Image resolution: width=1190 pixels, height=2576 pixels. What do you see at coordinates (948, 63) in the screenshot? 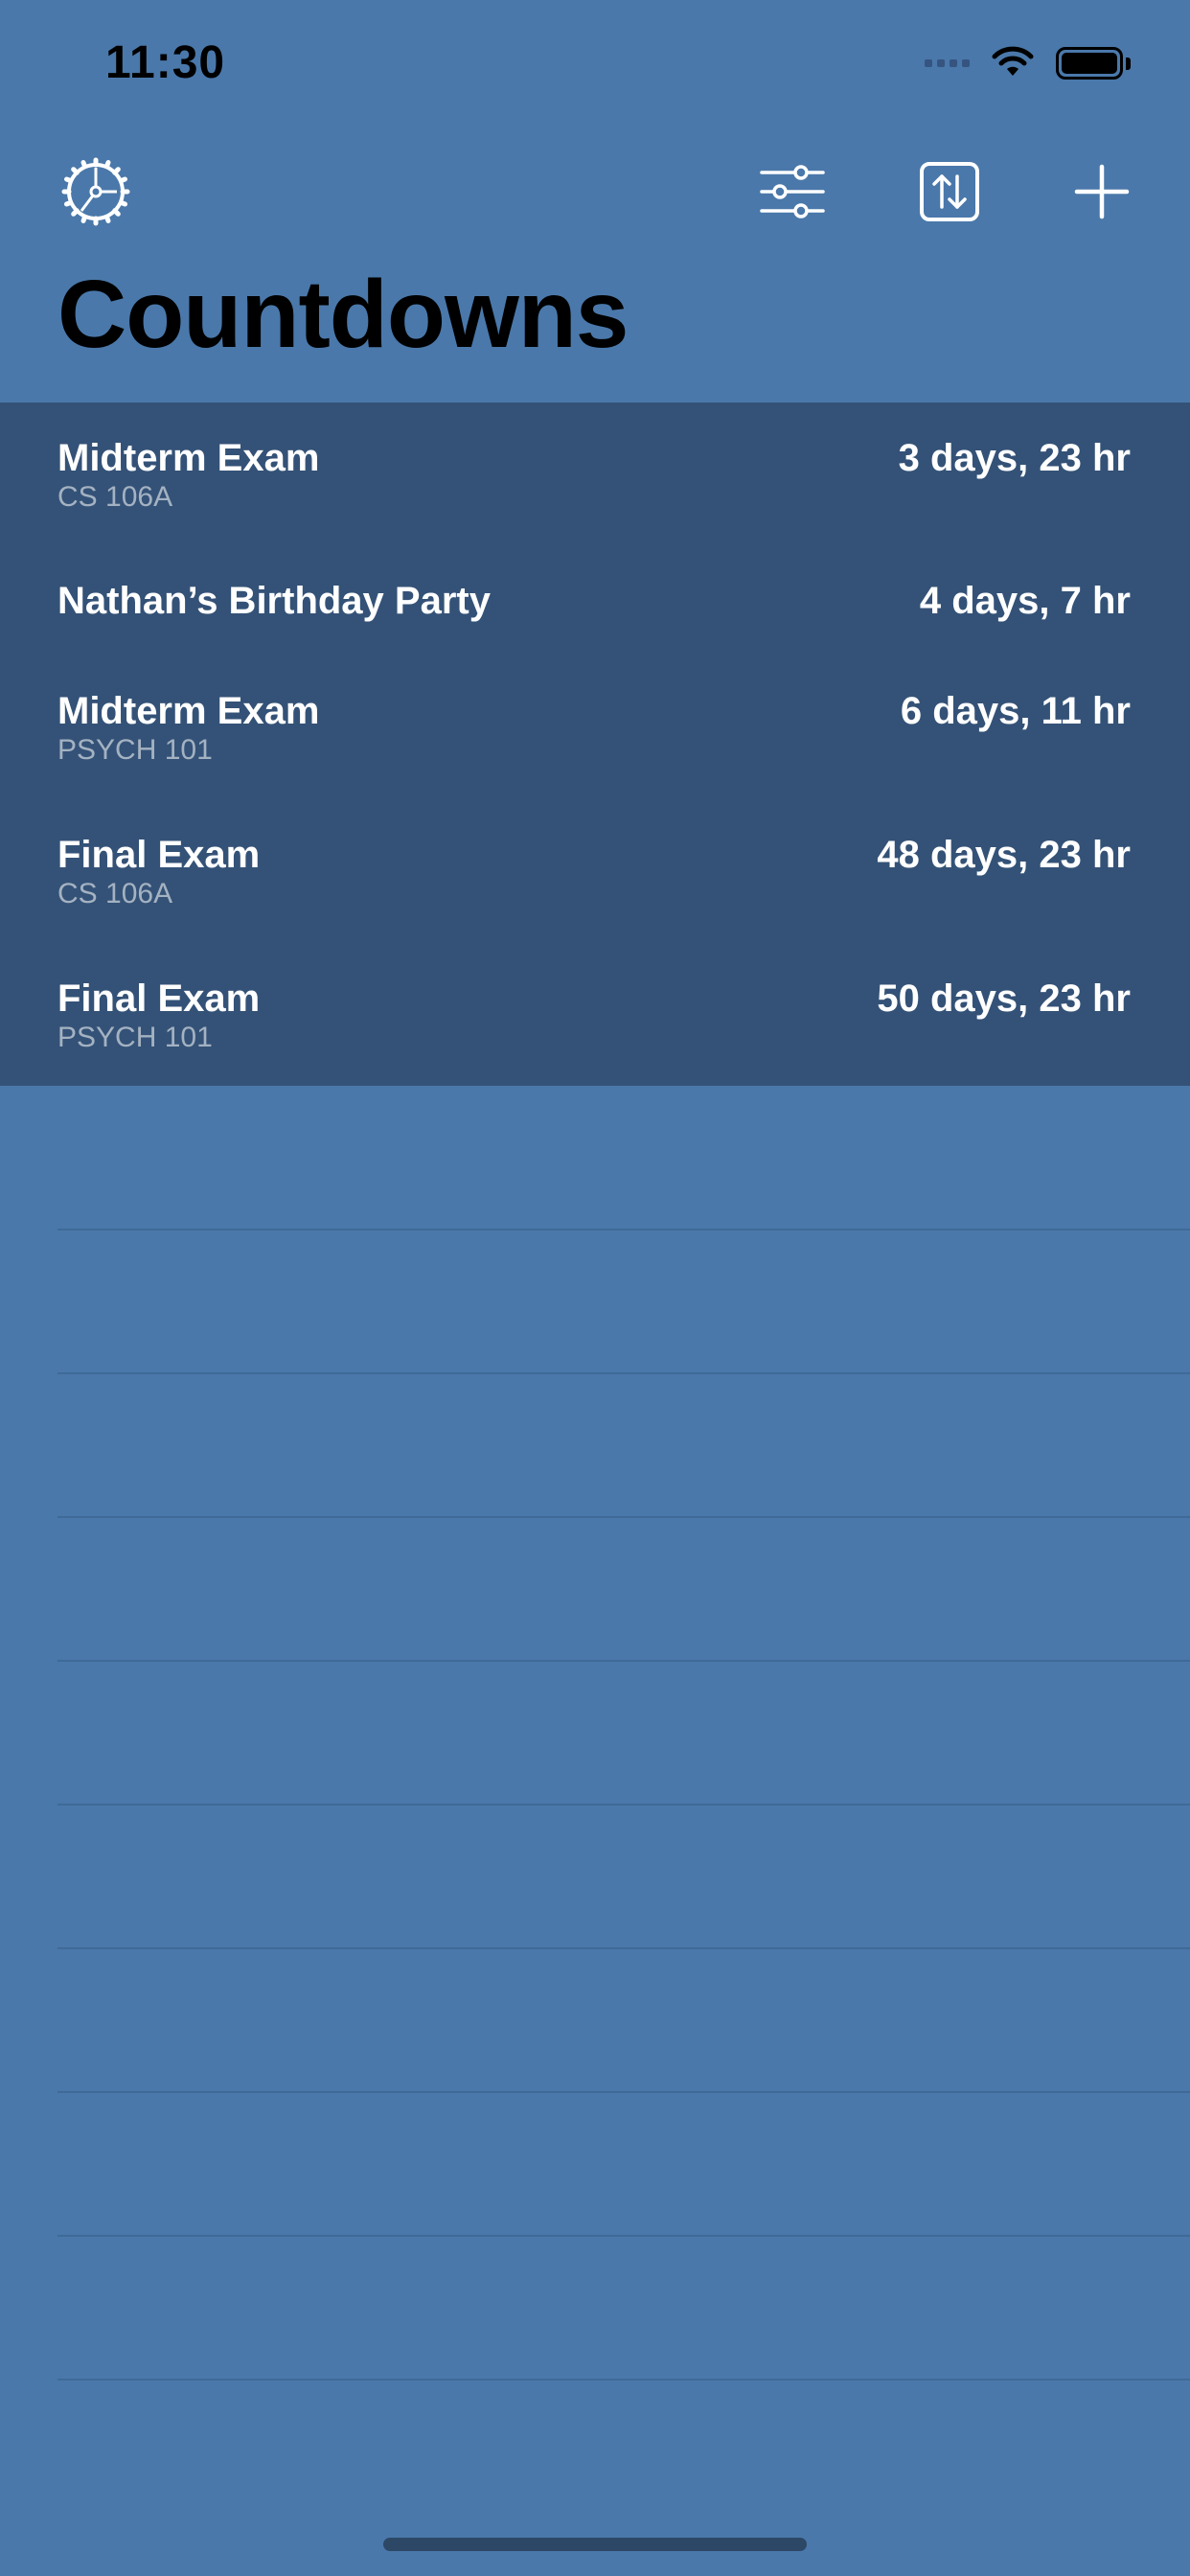
I see `signal-icon` at bounding box center [948, 63].